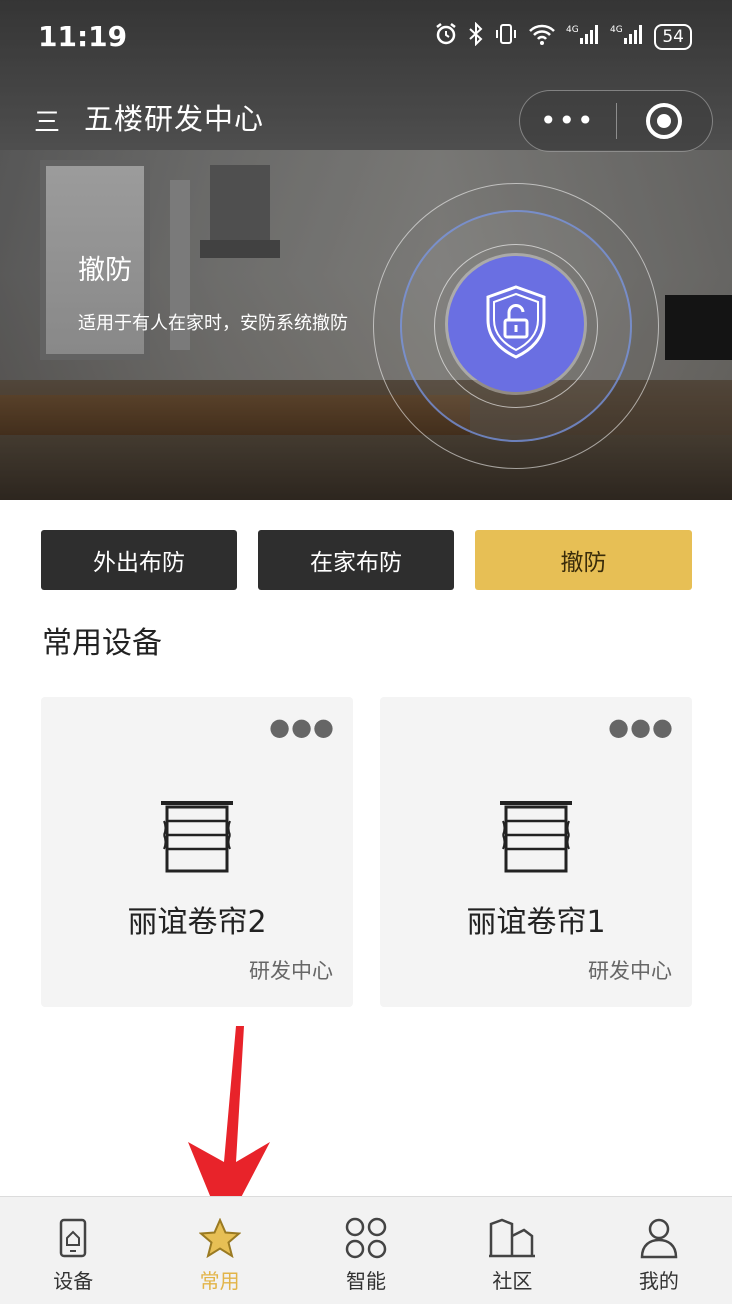 The width and height of the screenshot is (732, 1304). What do you see at coordinates (197, 922) in the screenshot?
I see `device-name: 丽谊卷帘2` at bounding box center [197, 922].